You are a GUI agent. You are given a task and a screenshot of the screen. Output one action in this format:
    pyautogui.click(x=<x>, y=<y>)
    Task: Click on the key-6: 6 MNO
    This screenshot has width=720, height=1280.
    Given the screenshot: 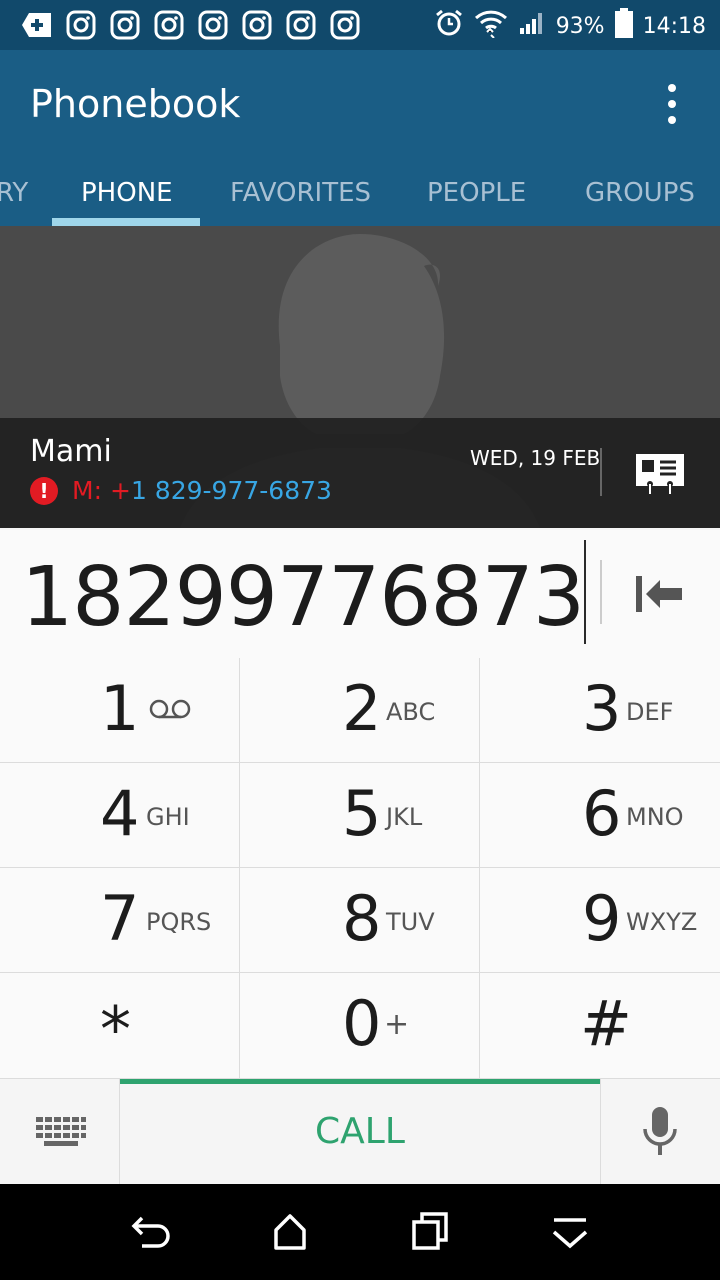 What is the action you would take?
    pyautogui.click(x=600, y=815)
    